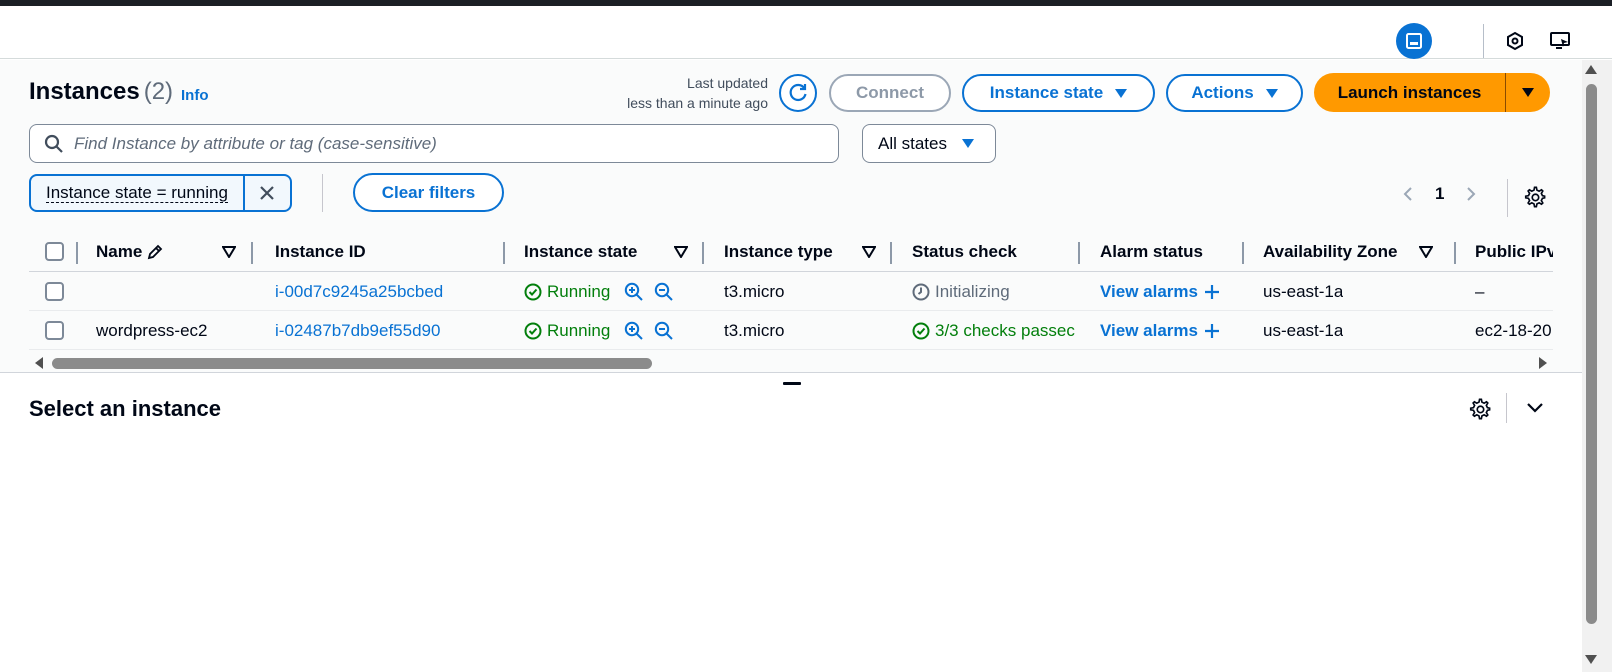  Describe the element at coordinates (778, 252) in the screenshot. I see `column-header-instance-type: Instance type` at that location.